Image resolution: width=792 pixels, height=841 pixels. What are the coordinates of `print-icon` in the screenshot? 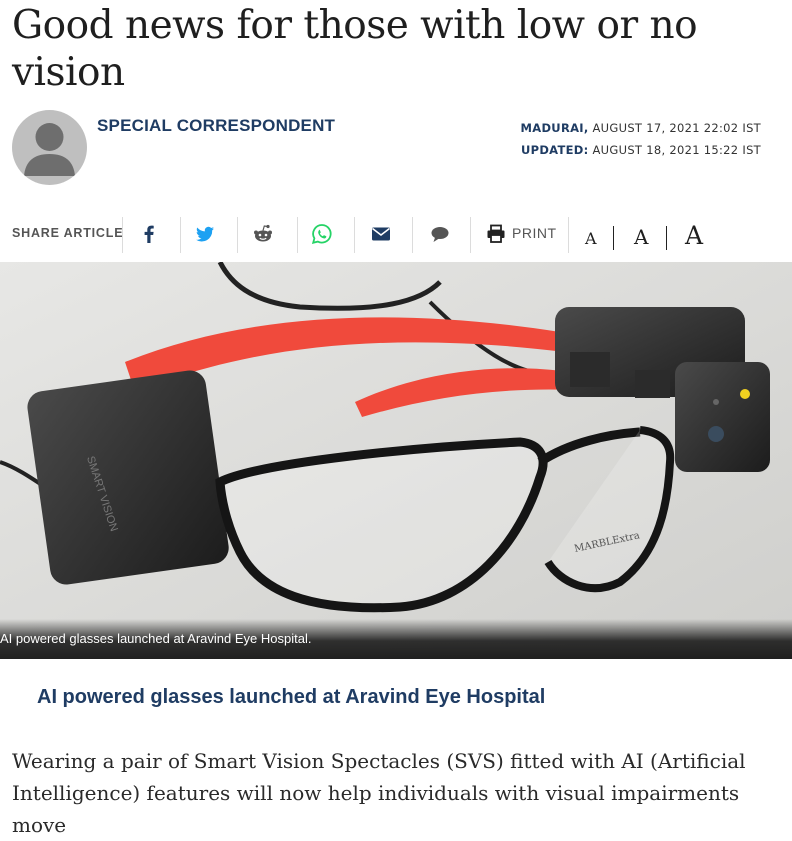 It's located at (496, 234).